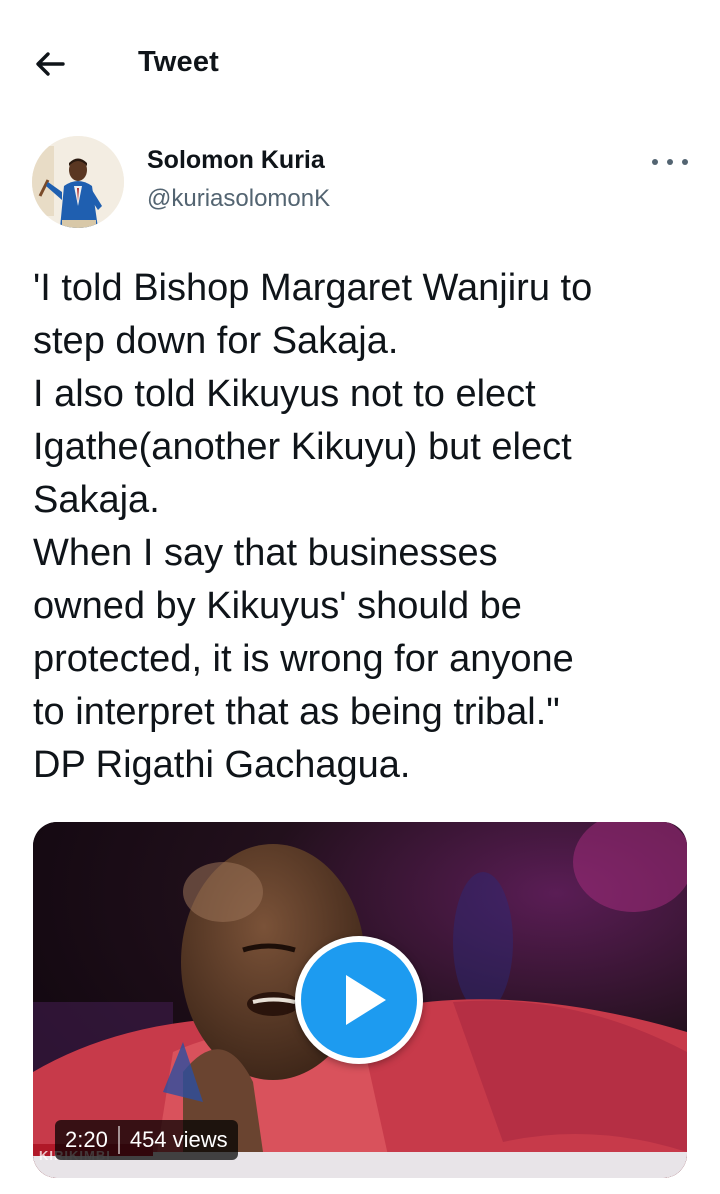  I want to click on video-meta: 2:20 454 views, so click(146, 1140).